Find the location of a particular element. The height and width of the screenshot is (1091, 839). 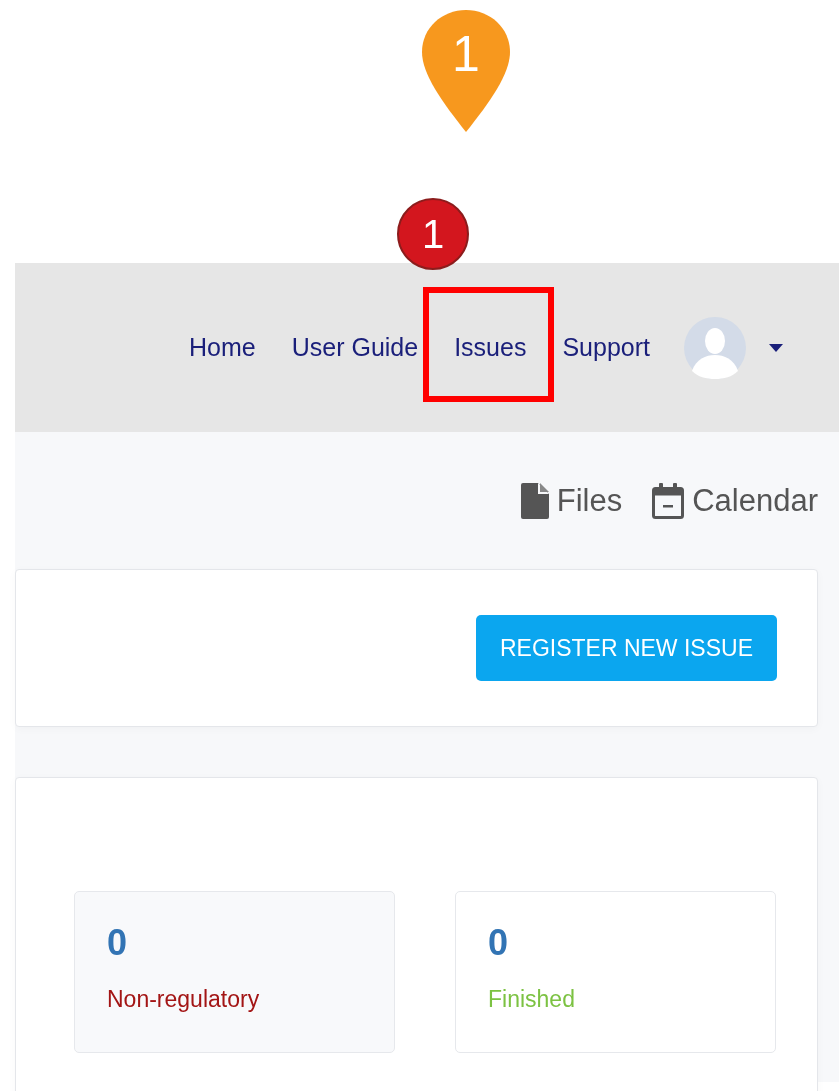

caret-icon is located at coordinates (776, 347).